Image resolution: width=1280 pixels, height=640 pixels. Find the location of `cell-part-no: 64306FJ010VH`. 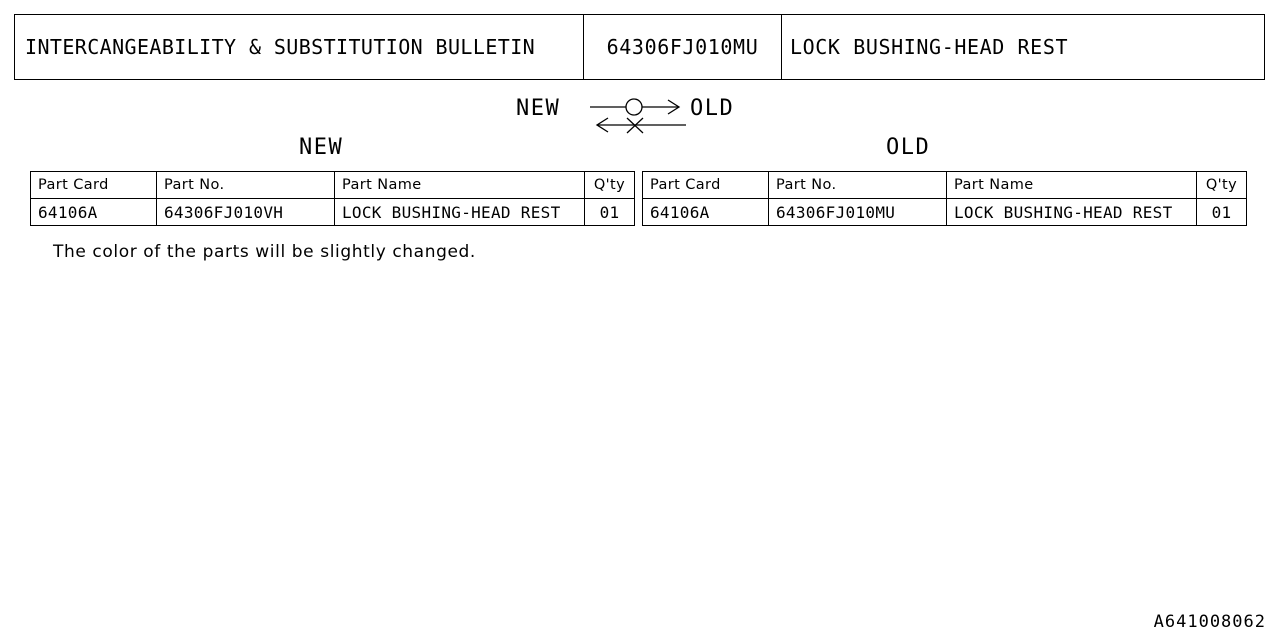

cell-part-no: 64306FJ010VH is located at coordinates (245, 212).